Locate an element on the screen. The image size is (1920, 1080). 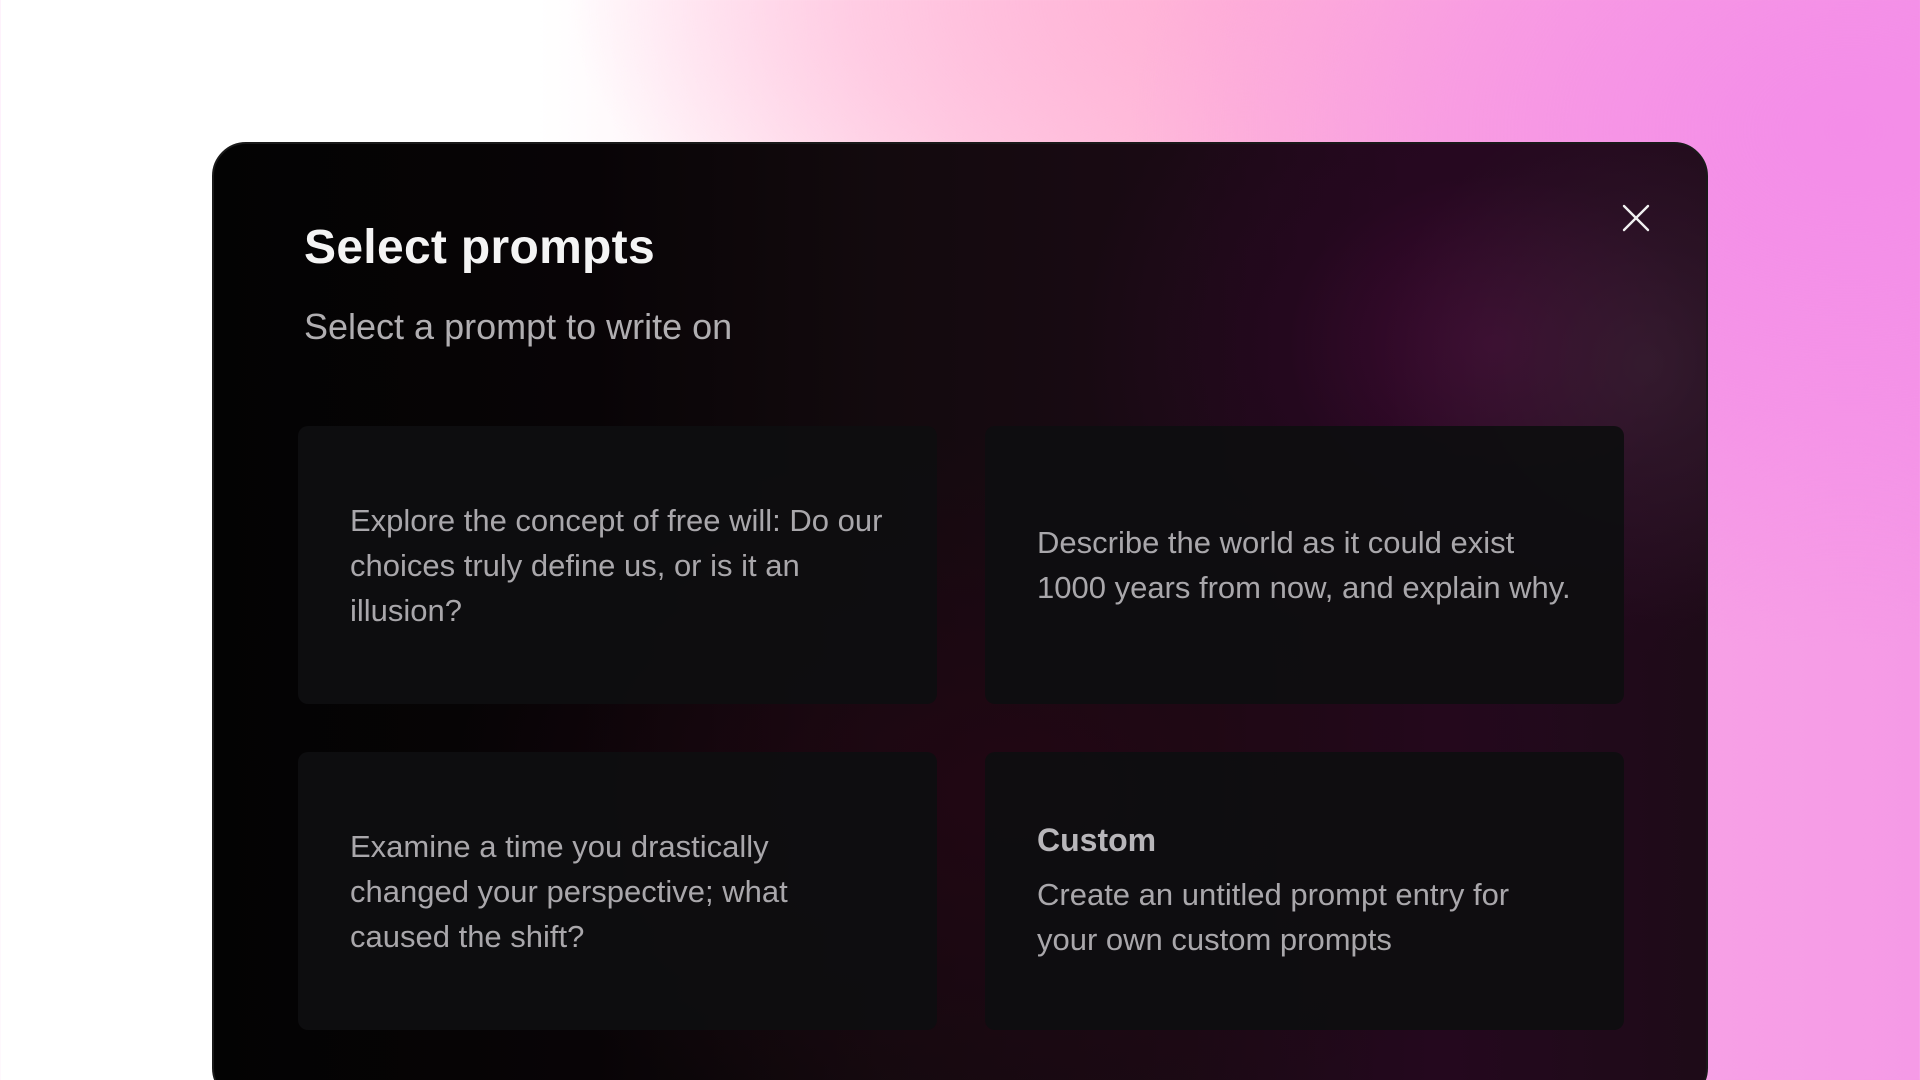
close-icon is located at coordinates (1636, 218).